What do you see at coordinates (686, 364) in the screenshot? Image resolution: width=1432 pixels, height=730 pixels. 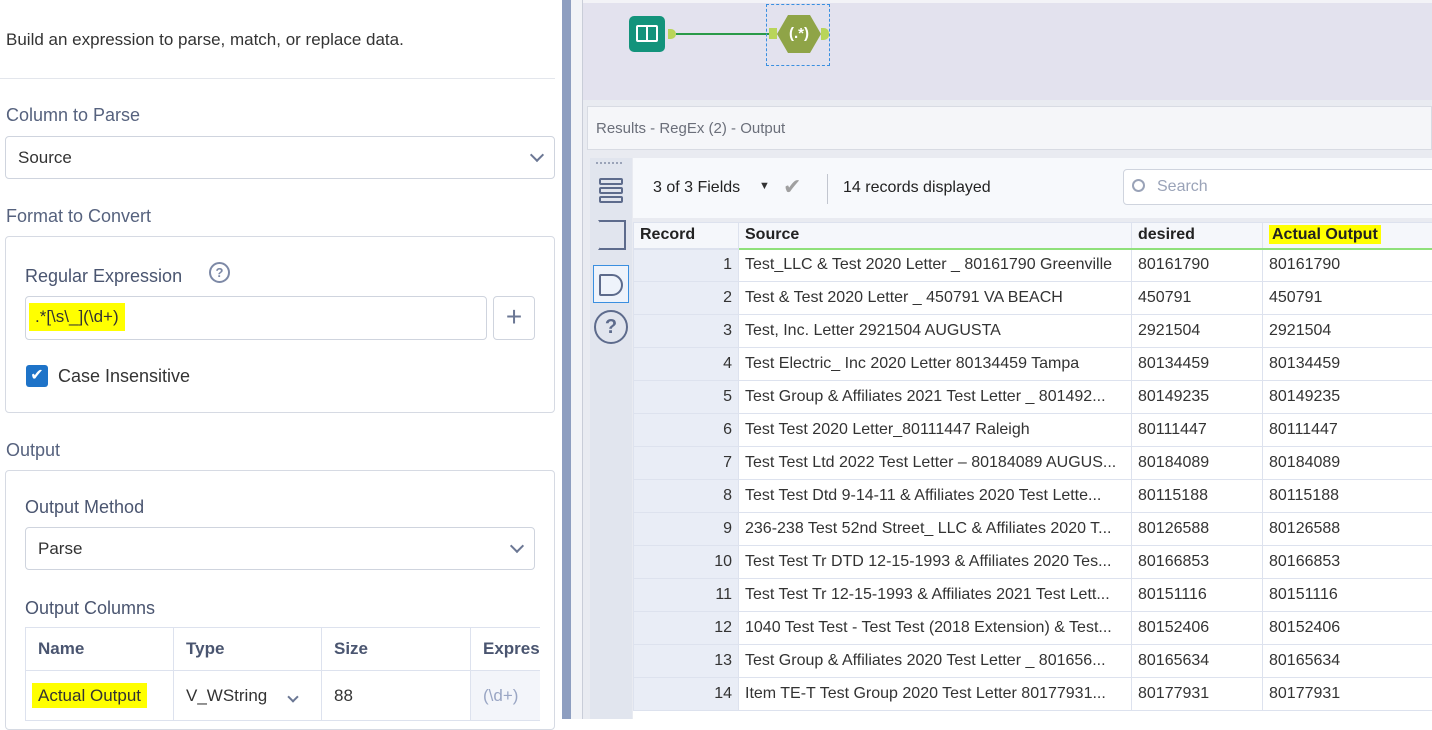 I see `record-cell: 4` at bounding box center [686, 364].